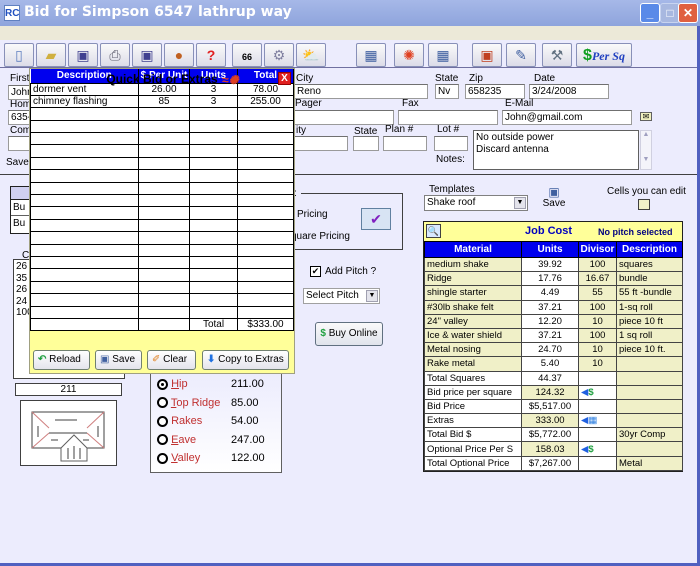  What do you see at coordinates (646, 150) in the screenshot?
I see `notes-scrollbar: ▲ ▼` at bounding box center [646, 150].